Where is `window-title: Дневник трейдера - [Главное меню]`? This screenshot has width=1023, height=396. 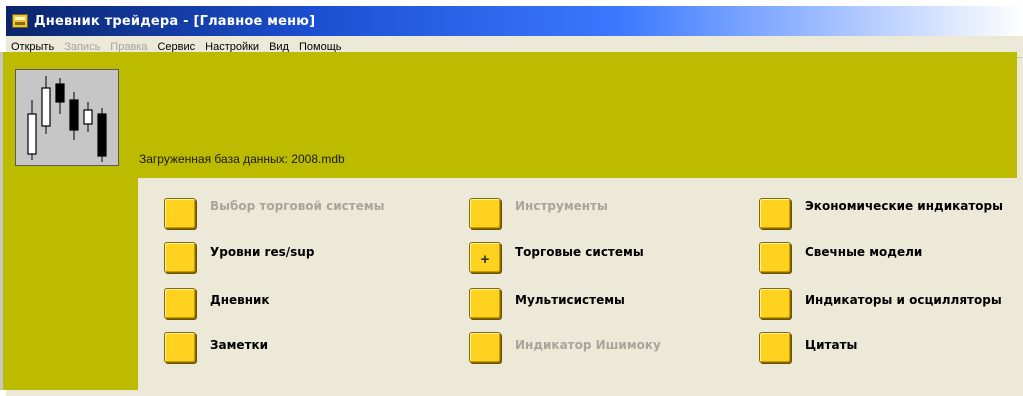
window-title: Дневник трейдера - [Главное меню] is located at coordinates (175, 21).